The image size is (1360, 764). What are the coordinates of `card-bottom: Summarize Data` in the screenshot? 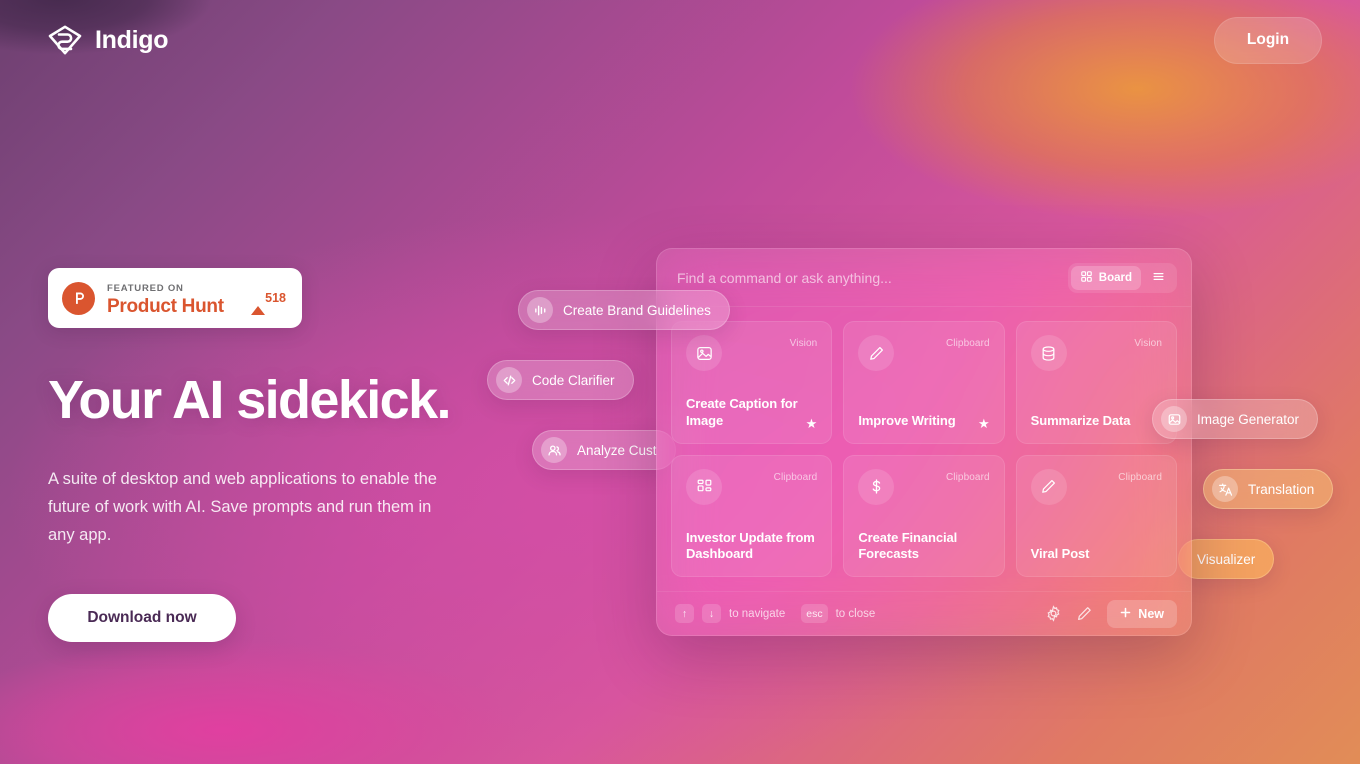 It's located at (1096, 421).